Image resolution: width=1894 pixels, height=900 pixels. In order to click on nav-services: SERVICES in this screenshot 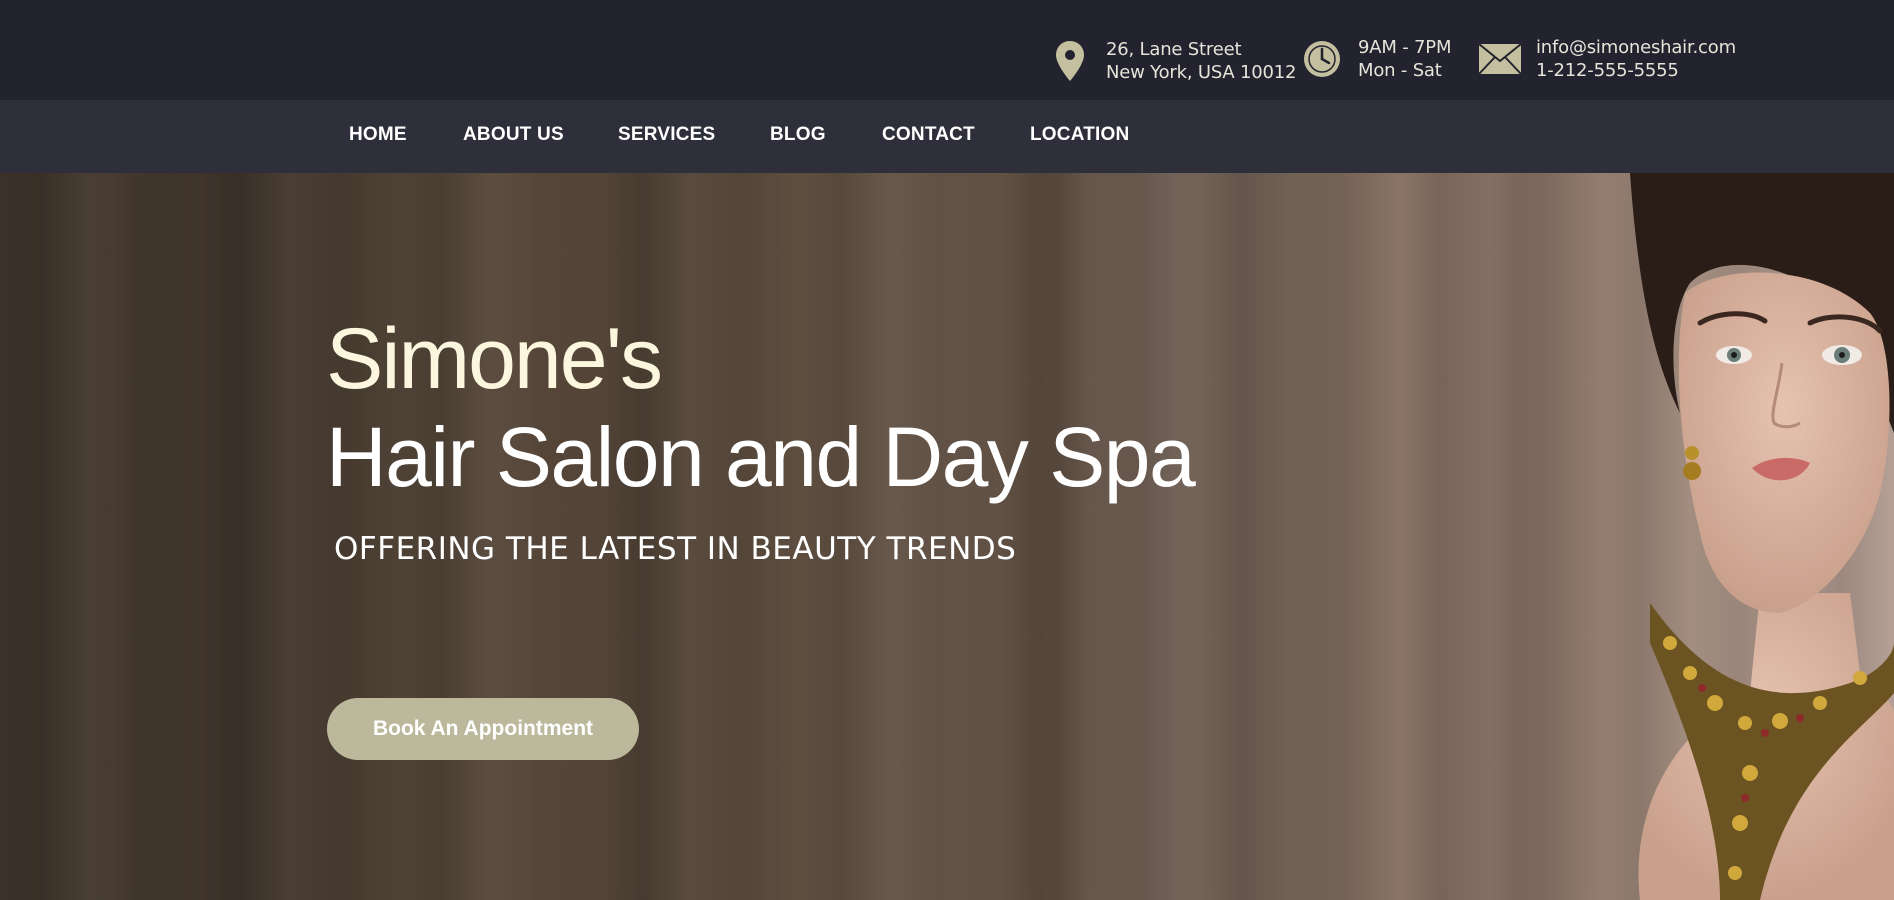, I will do `click(666, 135)`.